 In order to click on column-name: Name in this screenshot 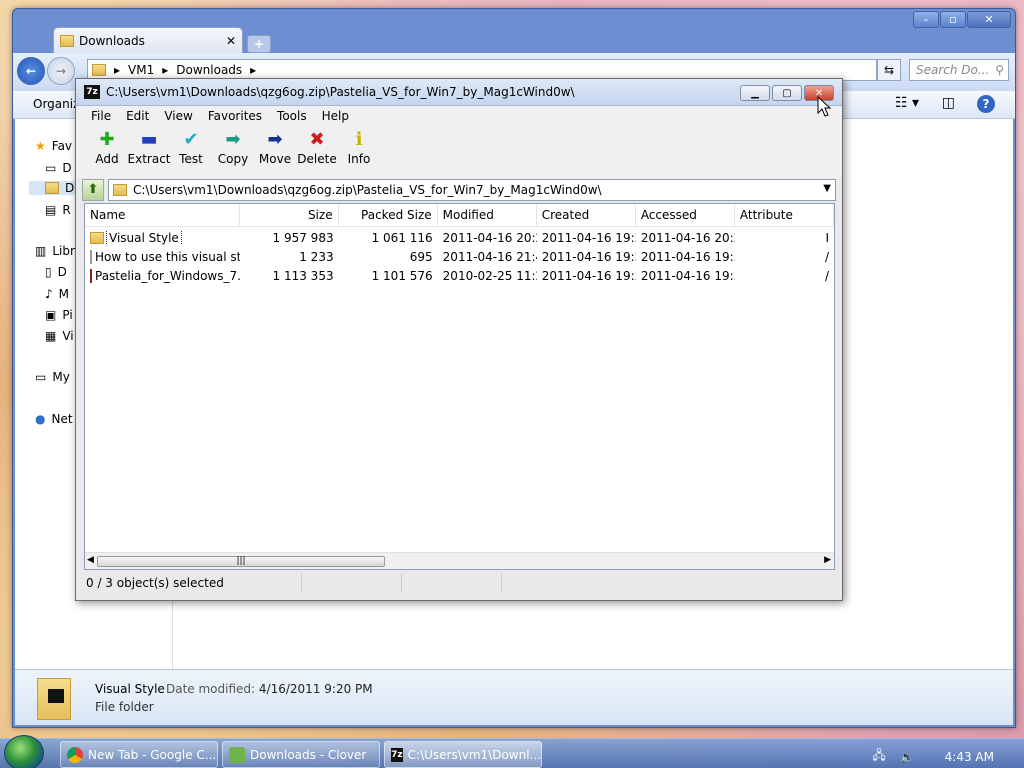, I will do `click(162, 215)`.